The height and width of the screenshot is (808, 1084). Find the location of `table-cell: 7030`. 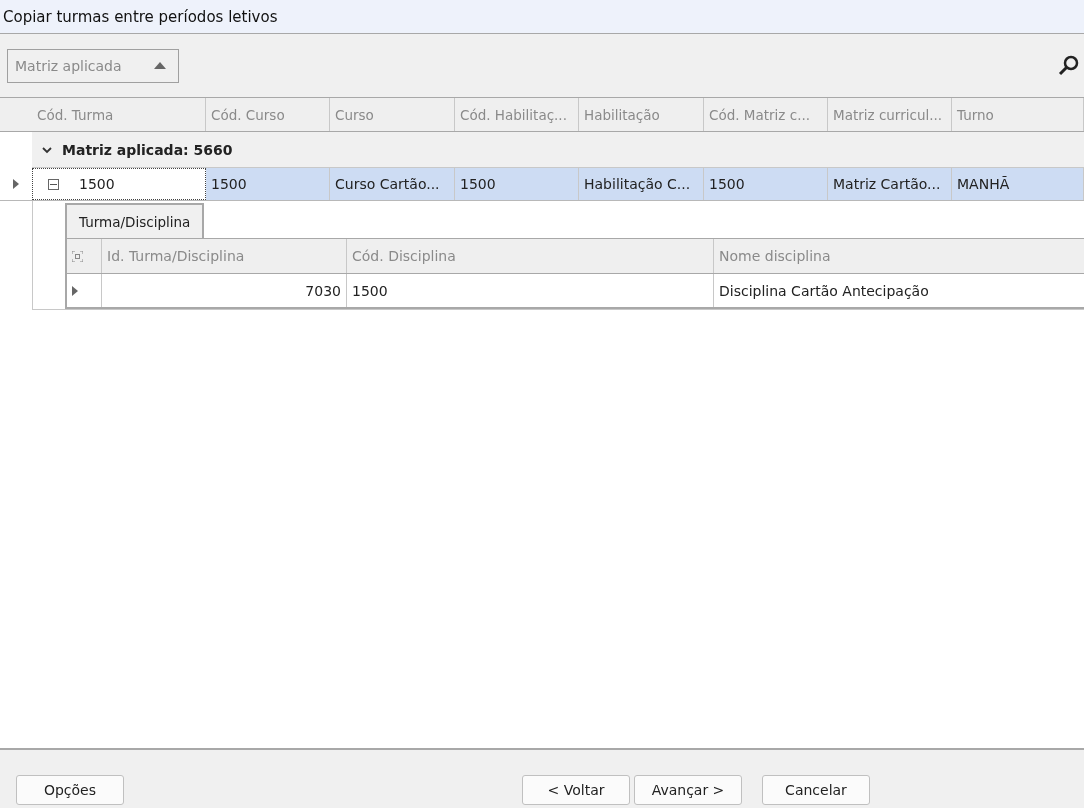

table-cell: 7030 is located at coordinates (224, 290).